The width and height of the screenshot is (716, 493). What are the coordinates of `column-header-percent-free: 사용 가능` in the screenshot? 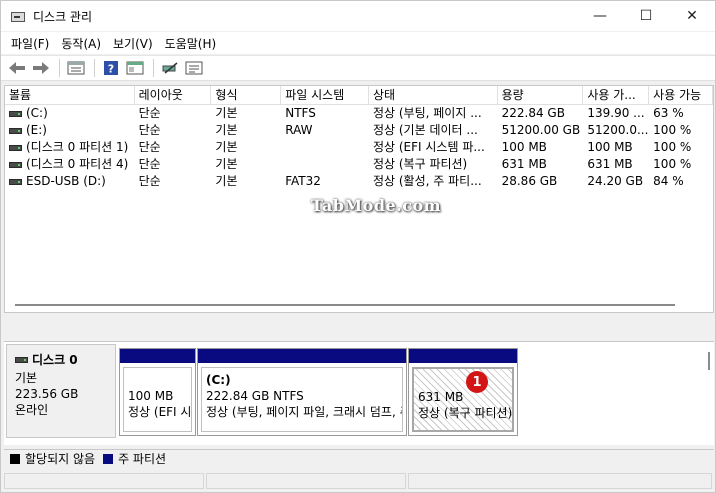 It's located at (681, 95).